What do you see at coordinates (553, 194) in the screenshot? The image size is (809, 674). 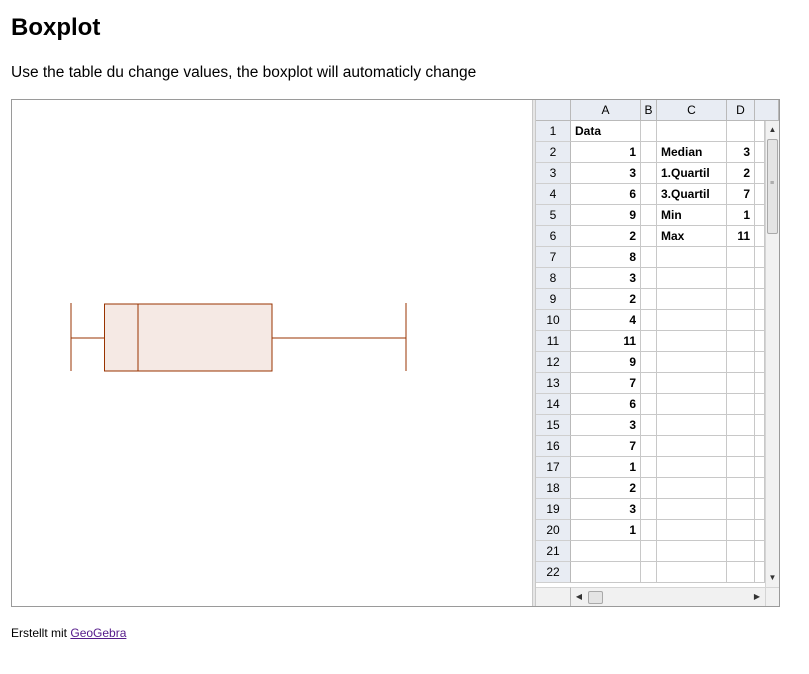 I see `row-header: 4` at bounding box center [553, 194].